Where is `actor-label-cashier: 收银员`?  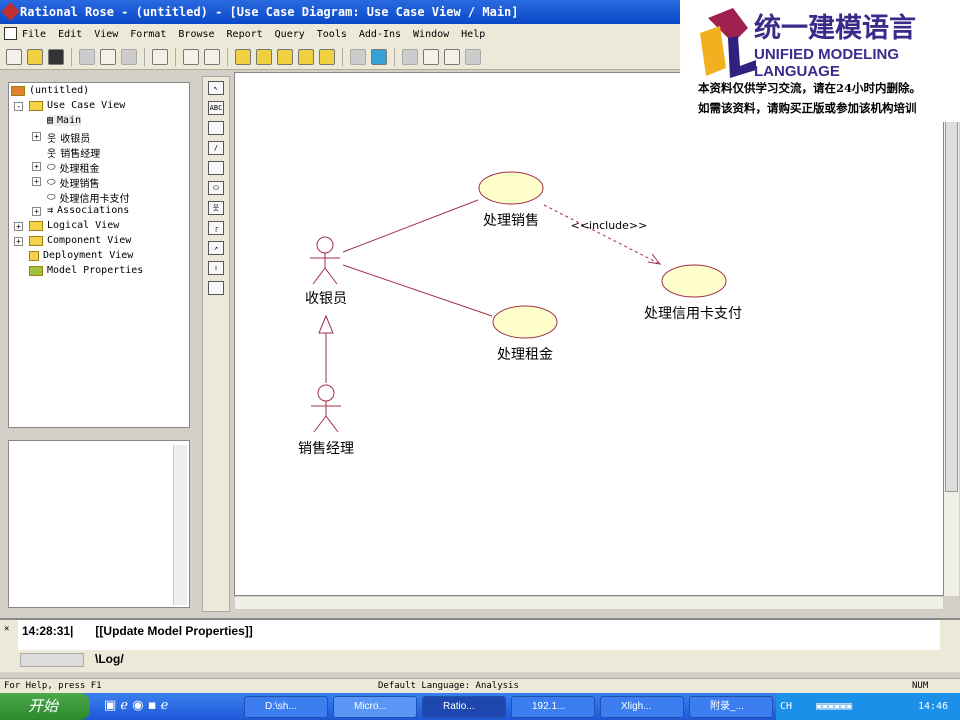
actor-label-cashier: 收银员 is located at coordinates (326, 299).